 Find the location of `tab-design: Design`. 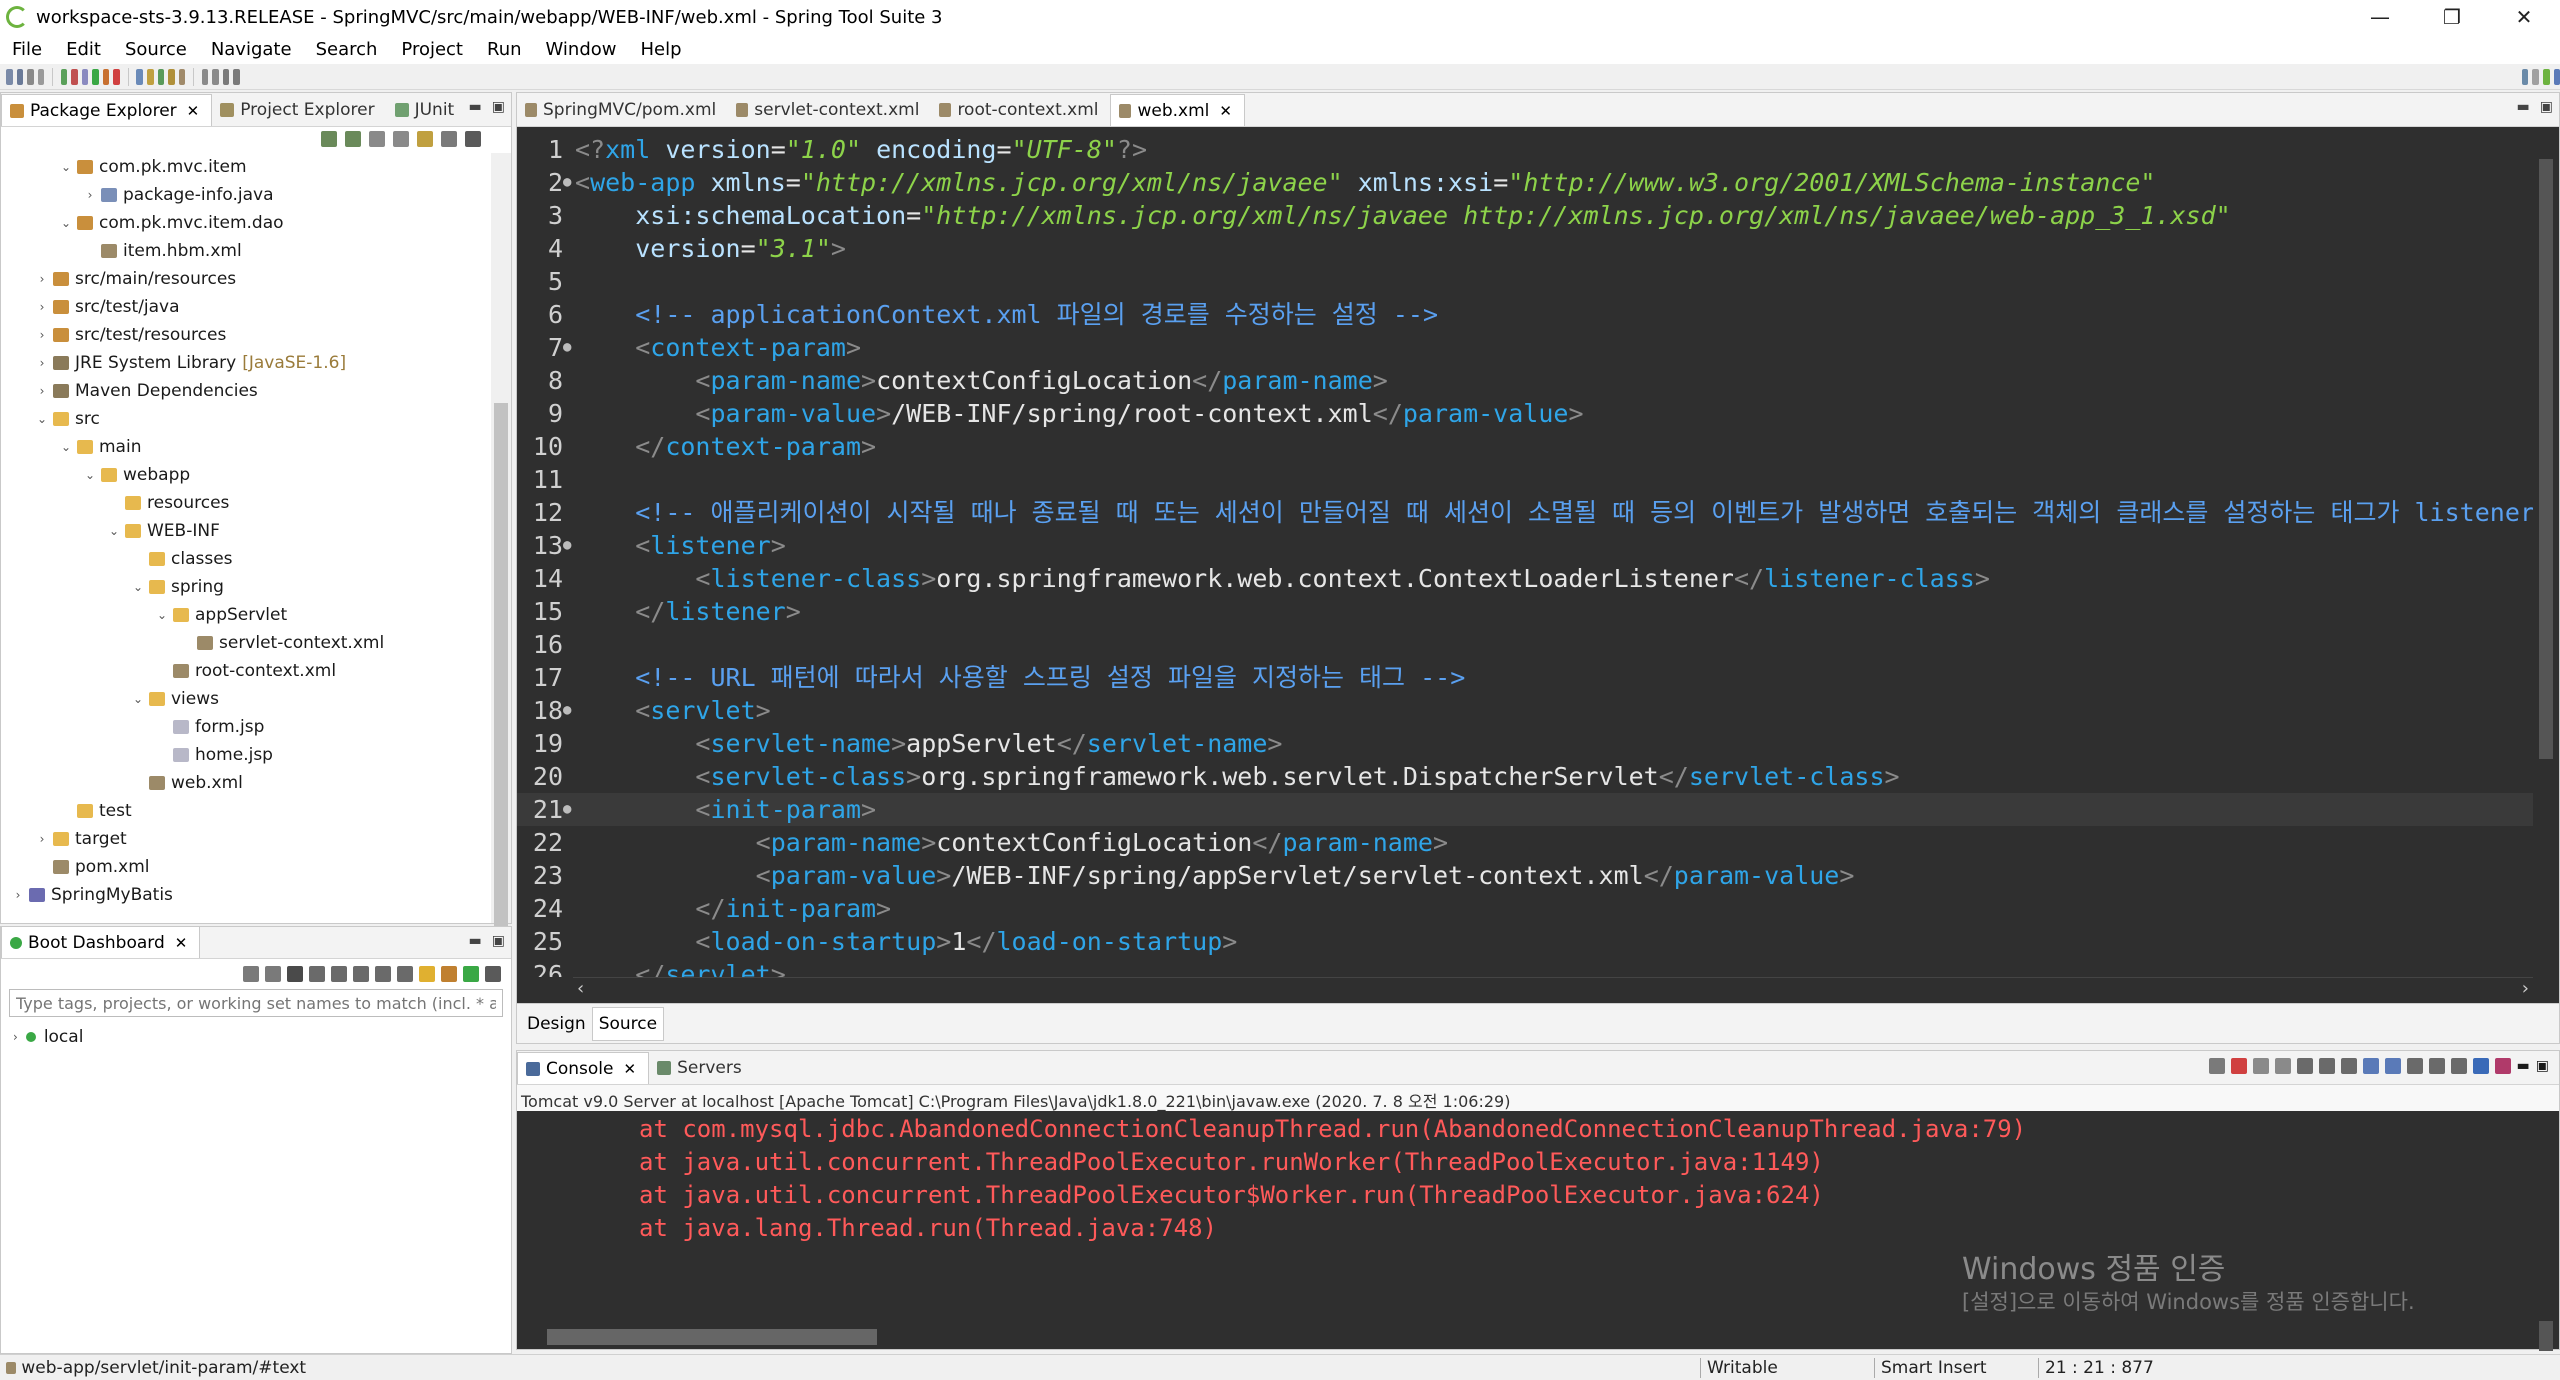

tab-design: Design is located at coordinates (556, 1024).